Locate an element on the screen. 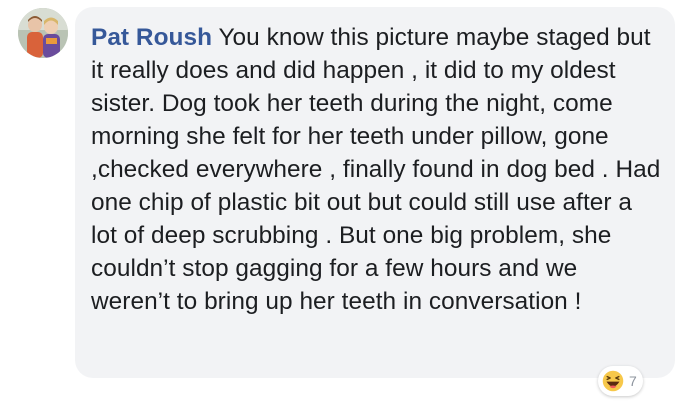  avatar is located at coordinates (43, 33).